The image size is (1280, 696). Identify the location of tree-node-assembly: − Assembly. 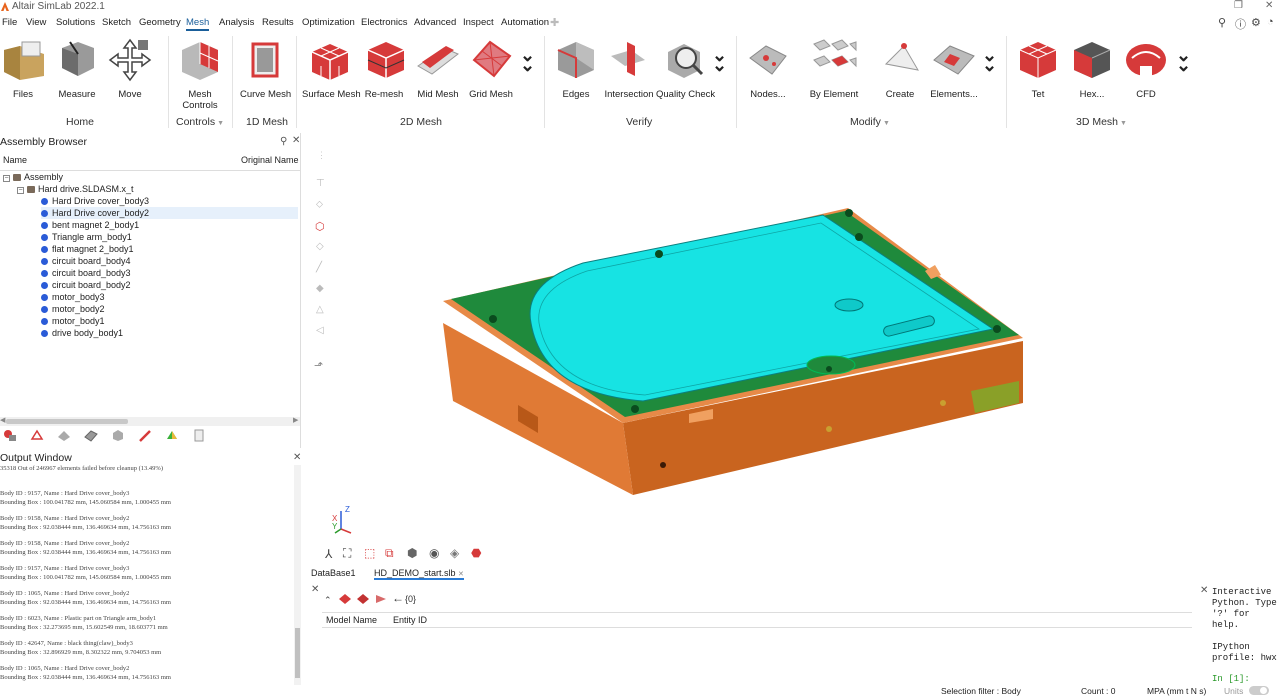
(33, 177).